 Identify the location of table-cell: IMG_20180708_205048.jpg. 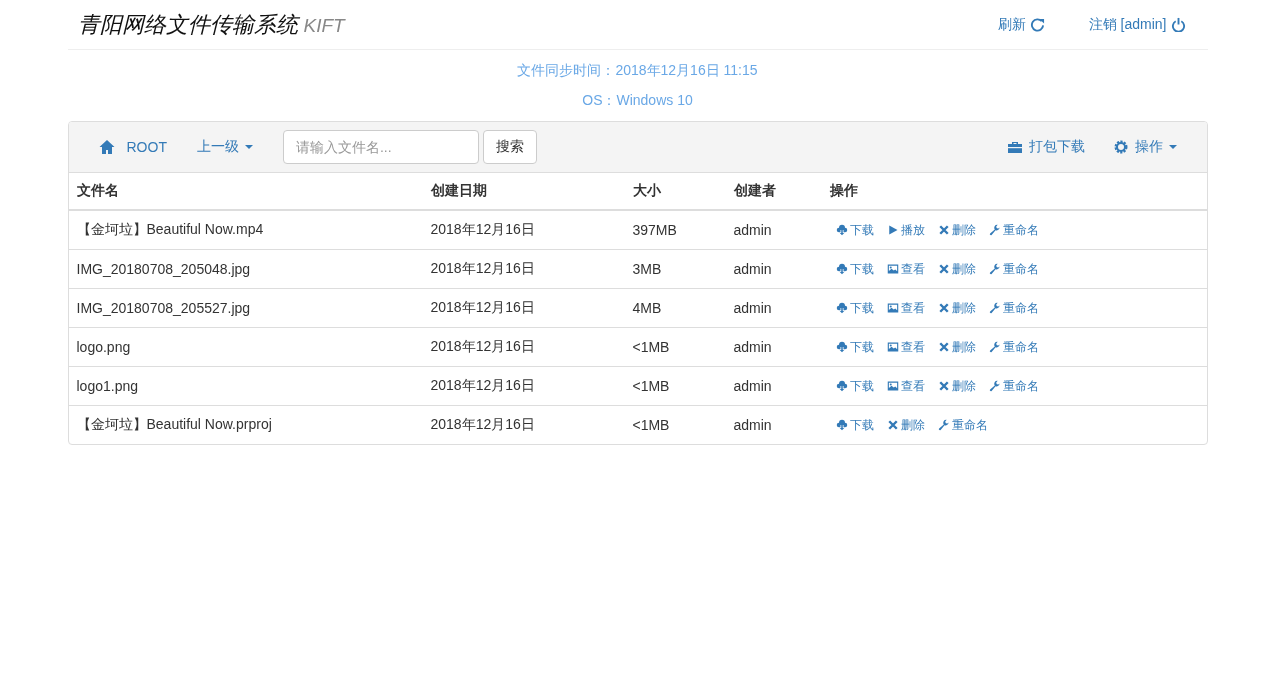
(245, 269).